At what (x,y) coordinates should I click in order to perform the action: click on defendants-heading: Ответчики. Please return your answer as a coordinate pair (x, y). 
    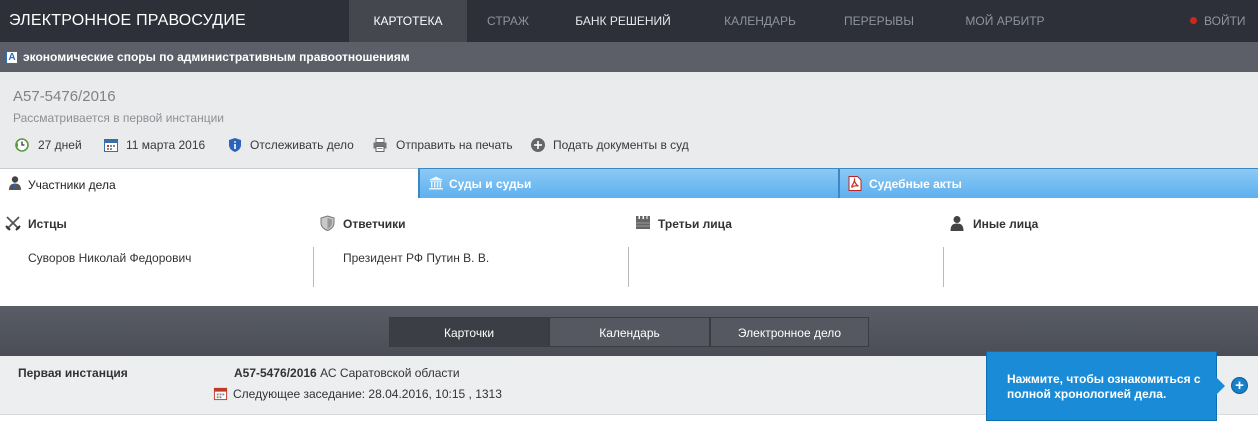
    Looking at the image, I should click on (374, 224).